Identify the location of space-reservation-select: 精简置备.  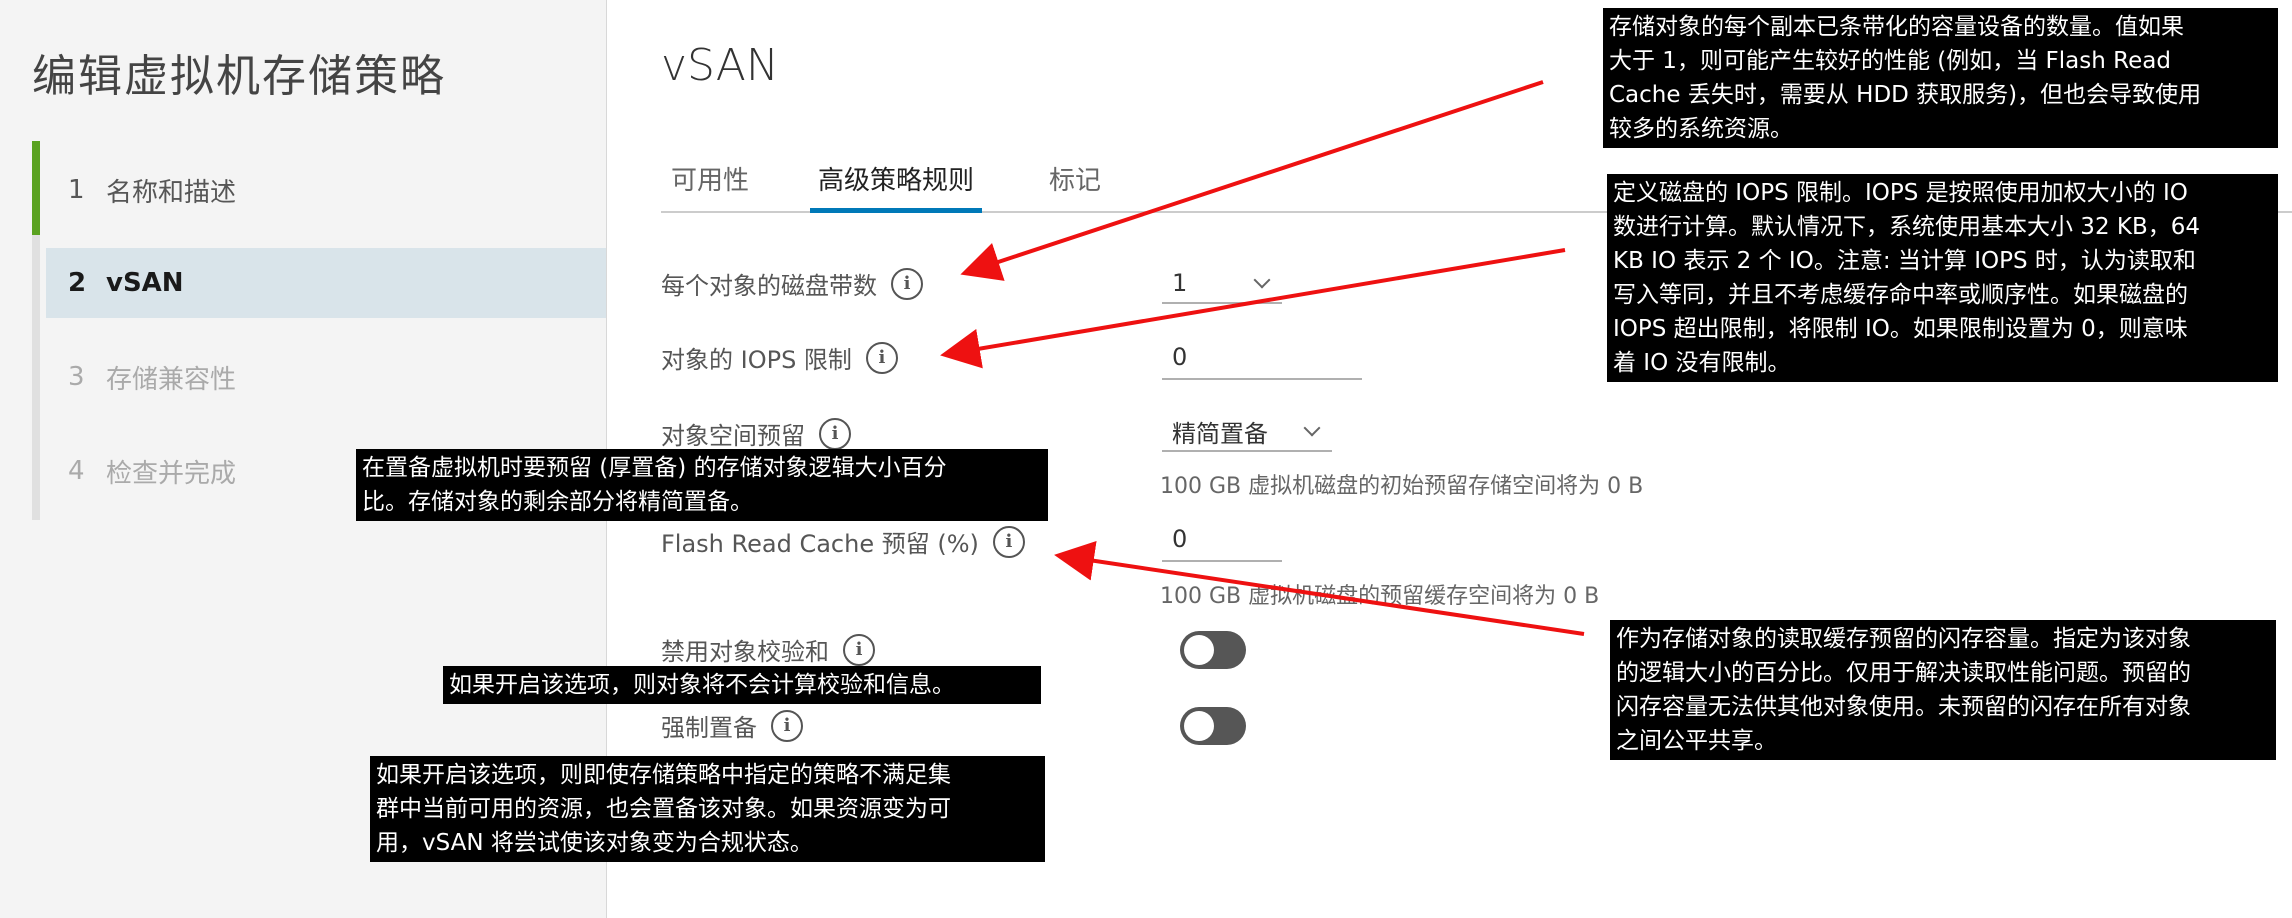
(1247, 432).